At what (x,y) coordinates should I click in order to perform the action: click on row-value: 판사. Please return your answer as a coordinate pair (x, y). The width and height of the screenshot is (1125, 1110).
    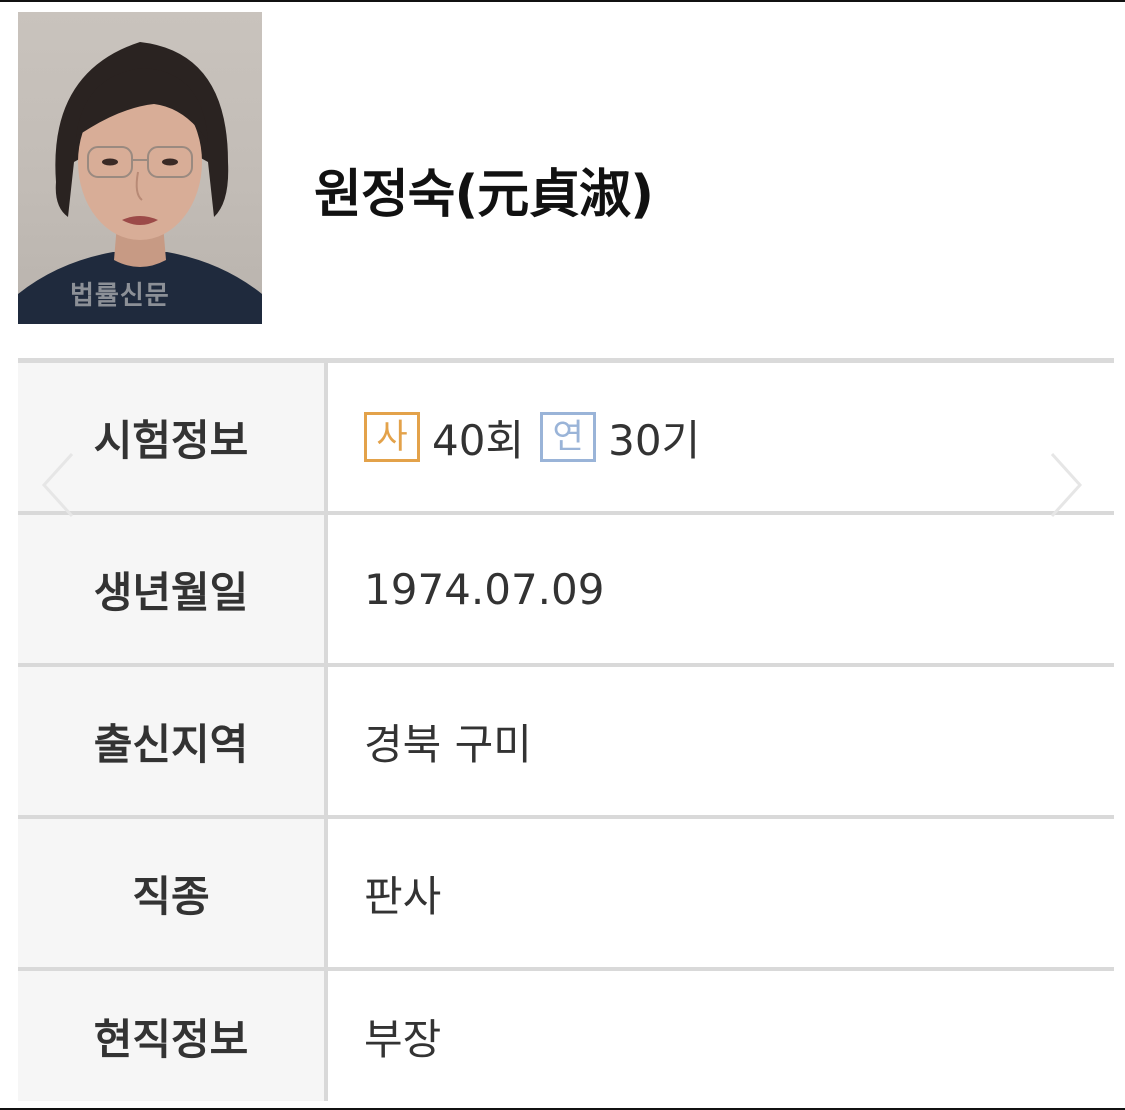
    Looking at the image, I should click on (403, 896).